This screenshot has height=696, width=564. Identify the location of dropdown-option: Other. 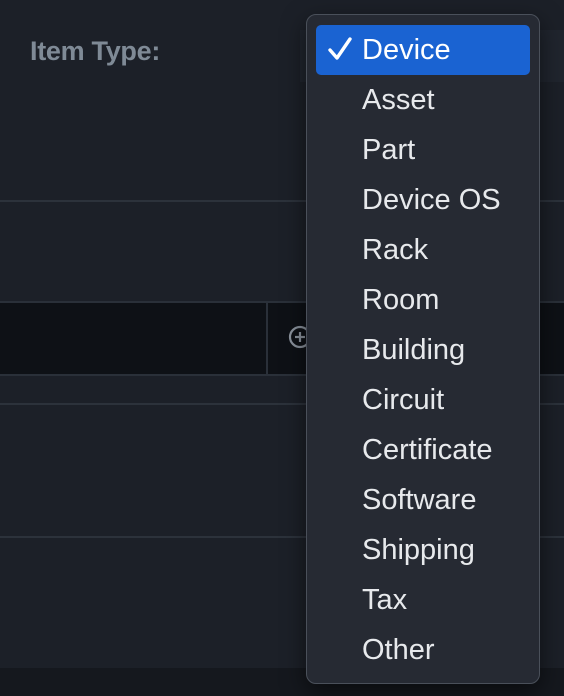
(423, 650).